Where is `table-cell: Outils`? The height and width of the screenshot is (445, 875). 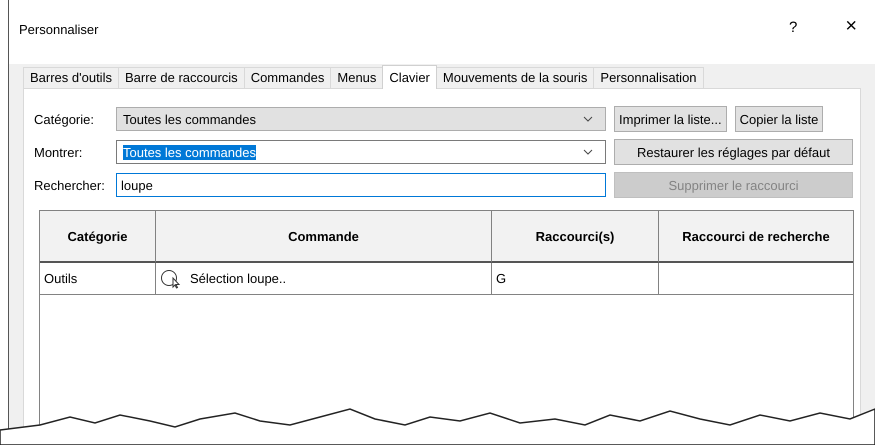
table-cell: Outils is located at coordinates (98, 279).